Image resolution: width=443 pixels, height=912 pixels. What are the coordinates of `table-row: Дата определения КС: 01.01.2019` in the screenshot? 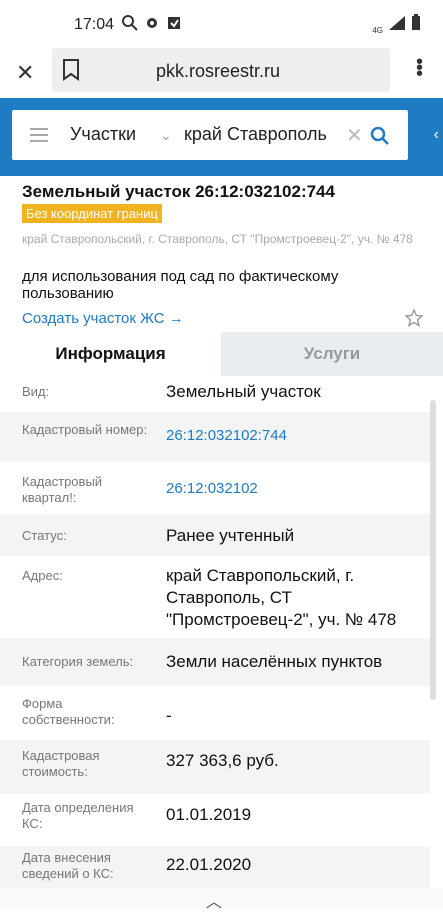 It's located at (215, 820).